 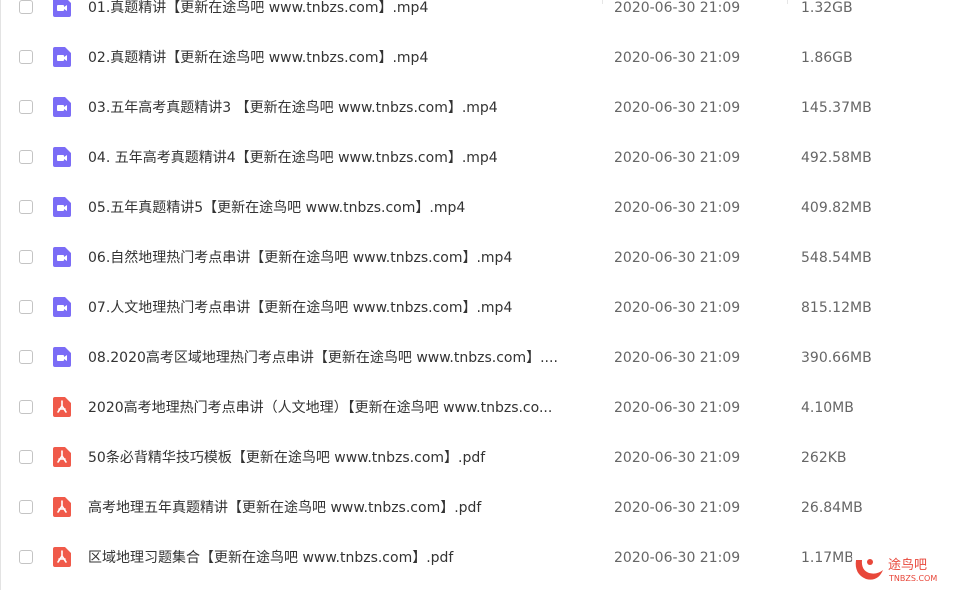 I want to click on watermark-url: TNBZS.COM, so click(x=912, y=578).